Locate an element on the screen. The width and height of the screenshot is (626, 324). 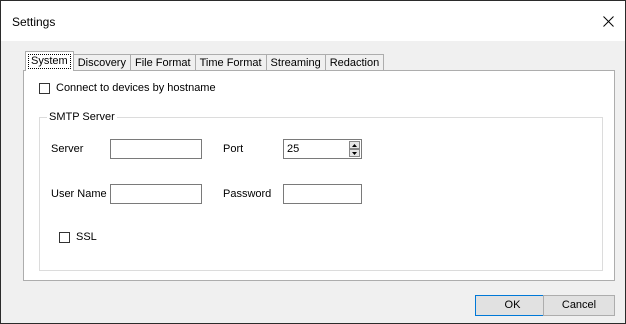
password-input is located at coordinates (322, 194).